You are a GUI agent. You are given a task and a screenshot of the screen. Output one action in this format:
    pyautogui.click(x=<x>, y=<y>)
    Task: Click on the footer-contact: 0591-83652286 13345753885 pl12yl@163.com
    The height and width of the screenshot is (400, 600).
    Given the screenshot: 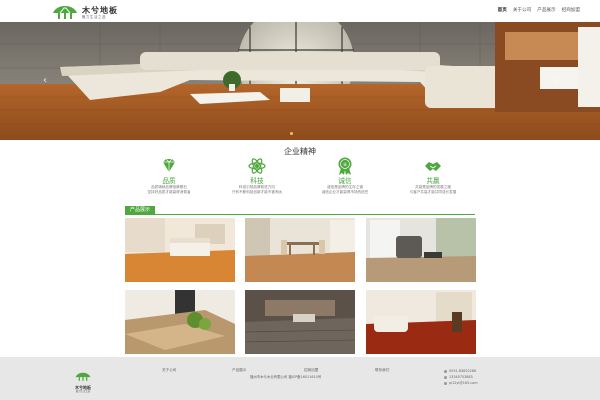 What is the action you would take?
    pyautogui.click(x=461, y=377)
    